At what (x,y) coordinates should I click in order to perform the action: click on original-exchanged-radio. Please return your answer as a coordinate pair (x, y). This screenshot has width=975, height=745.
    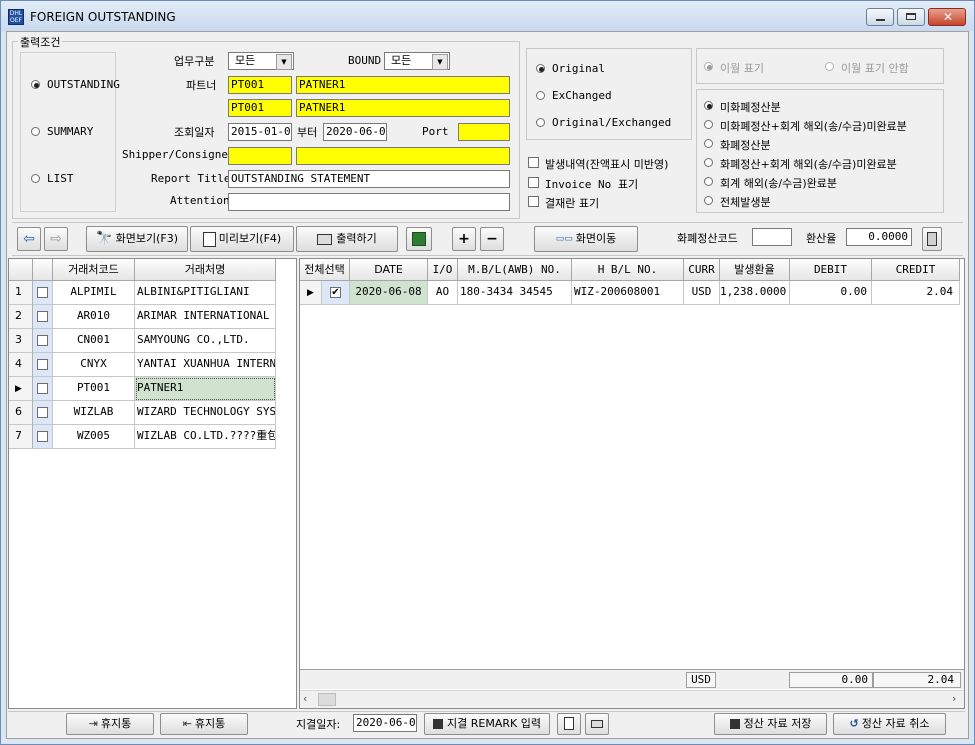
    Looking at the image, I should click on (540, 122).